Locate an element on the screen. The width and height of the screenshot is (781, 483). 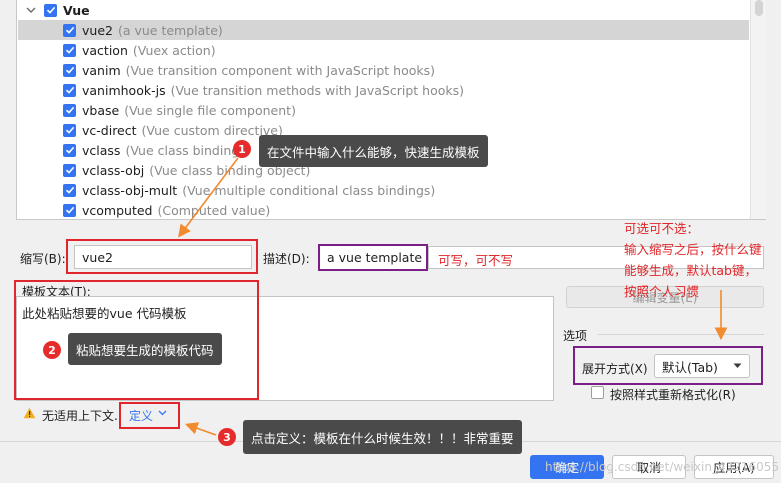
shortcut-note-line: 按照个人习惯 is located at coordinates (662, 291).